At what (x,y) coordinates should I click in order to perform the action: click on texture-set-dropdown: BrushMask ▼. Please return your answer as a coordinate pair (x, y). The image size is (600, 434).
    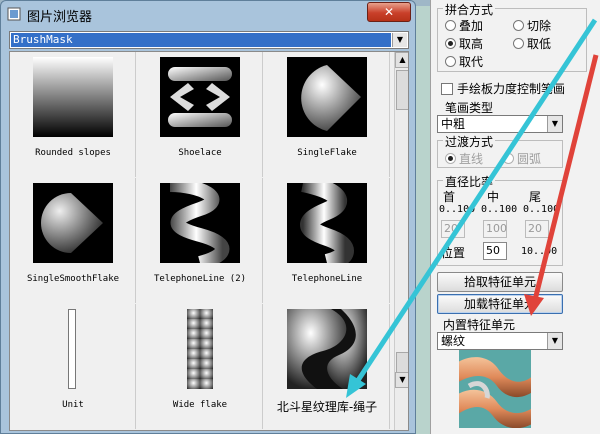
    Looking at the image, I should click on (209, 40).